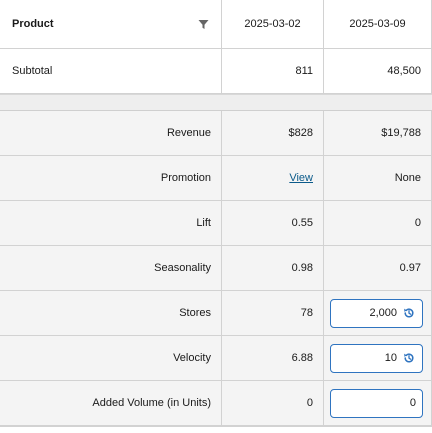  What do you see at coordinates (188, 133) in the screenshot?
I see `metric-label-revenue: Revenue` at bounding box center [188, 133].